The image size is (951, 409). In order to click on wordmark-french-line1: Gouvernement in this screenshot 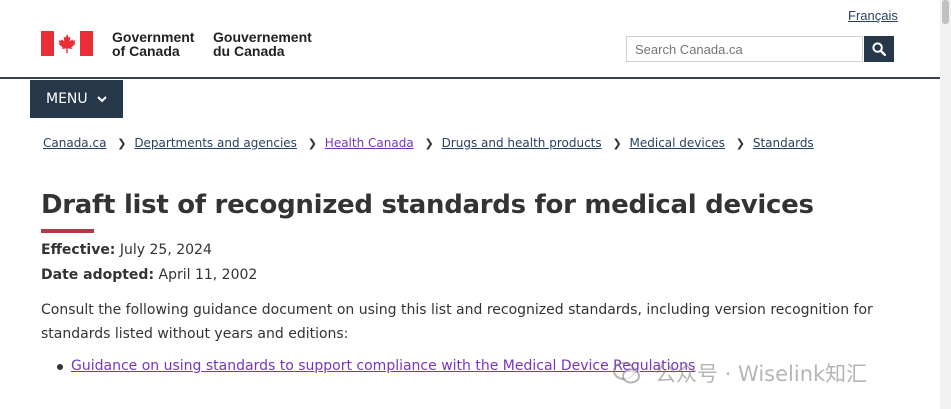, I will do `click(262, 37)`.